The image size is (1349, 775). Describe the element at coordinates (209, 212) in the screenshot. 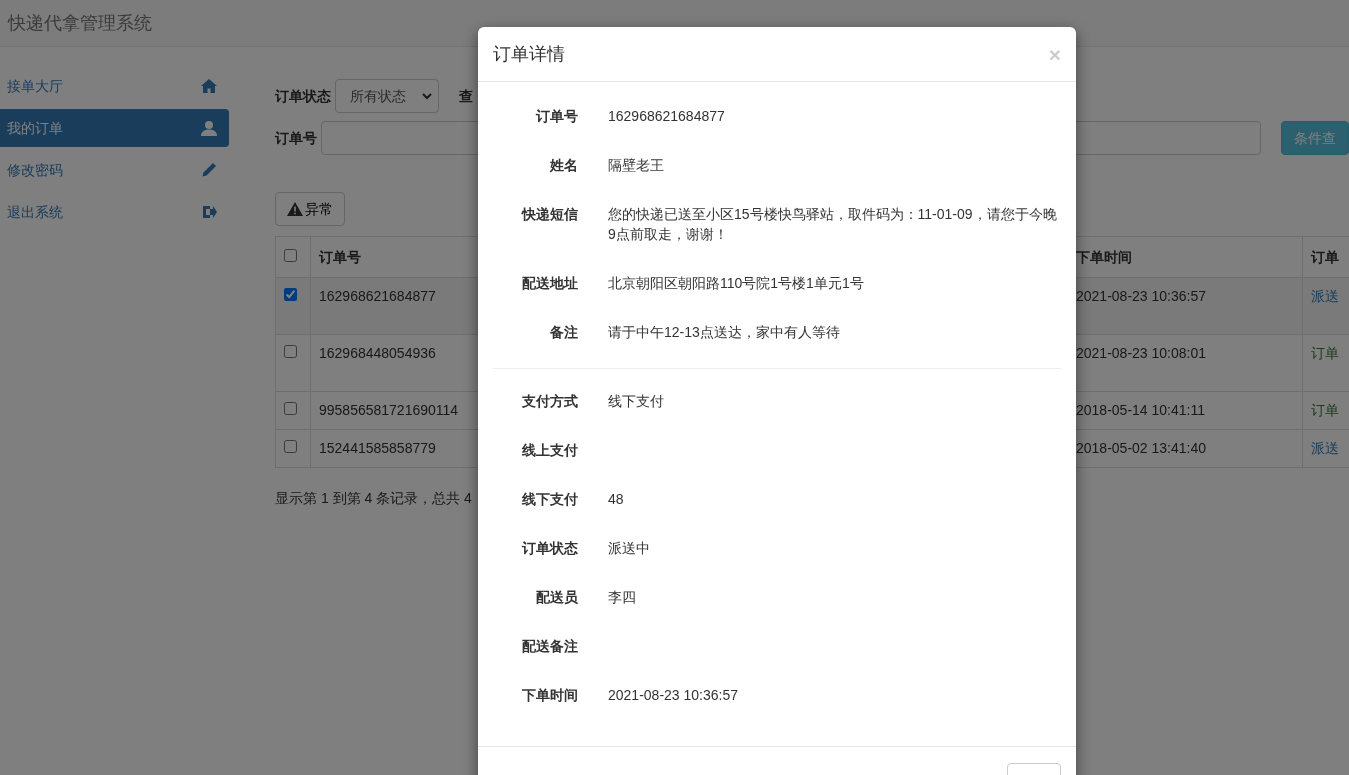

I see `logout-icon` at that location.